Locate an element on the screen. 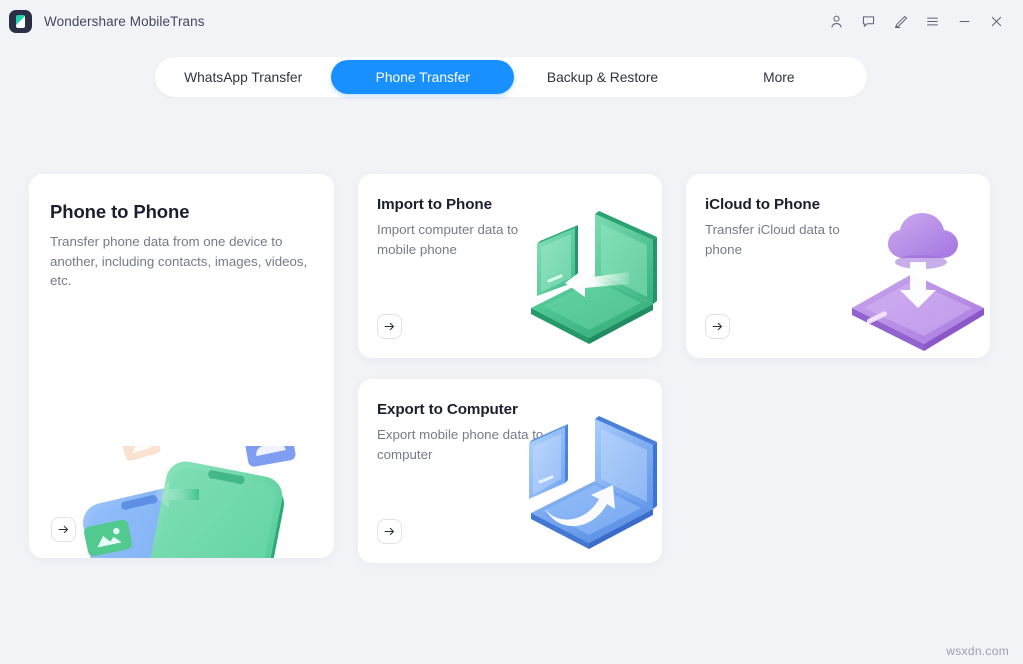 Image resolution: width=1023 pixels, height=664 pixels. title-bar: Wondershare MobileTrans is located at coordinates (511, 21).